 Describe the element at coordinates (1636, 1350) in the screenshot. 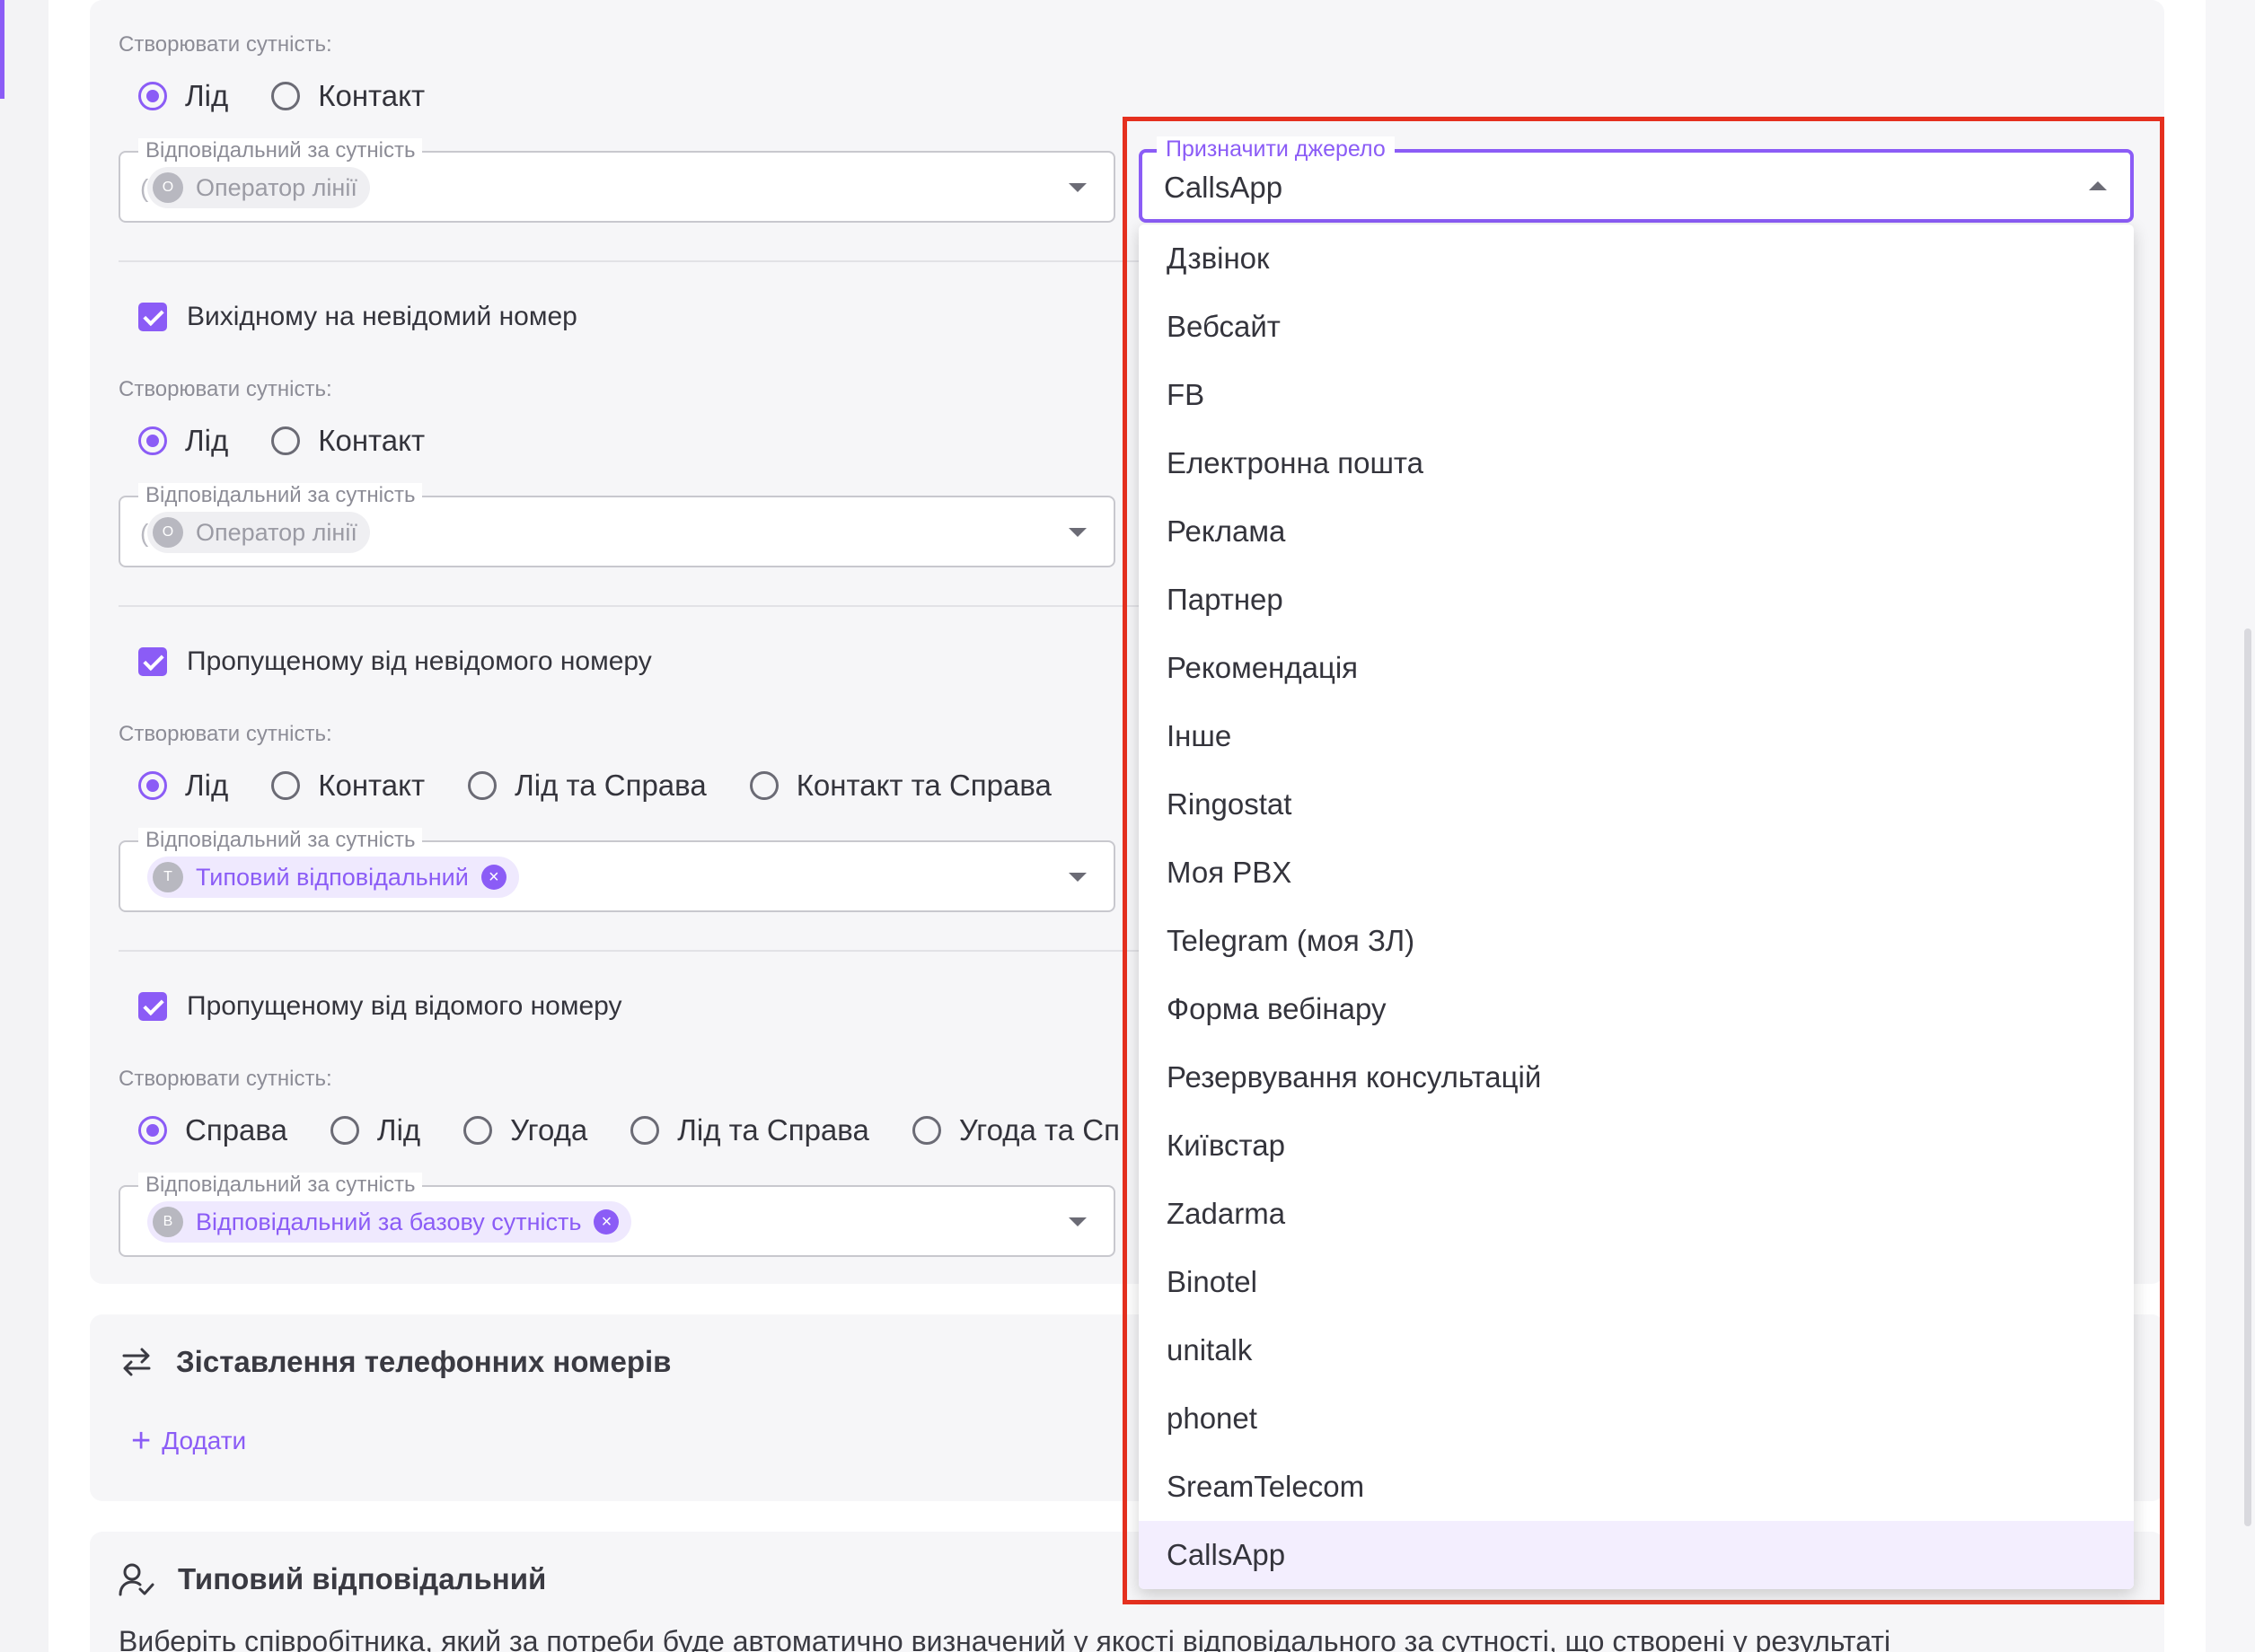

I see `menu-option: unitalk` at that location.